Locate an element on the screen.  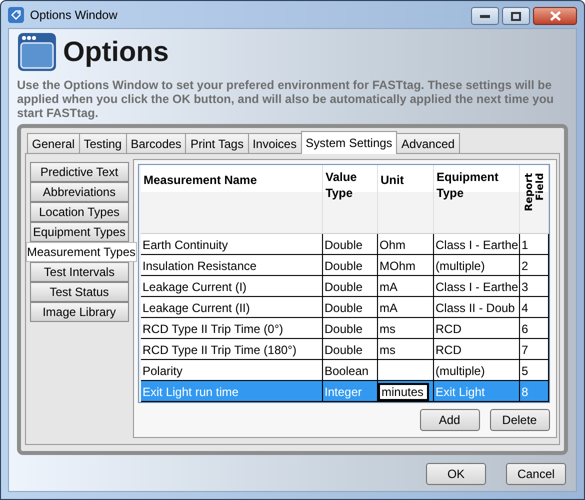
table-cell: Integer is located at coordinates (343, 392).